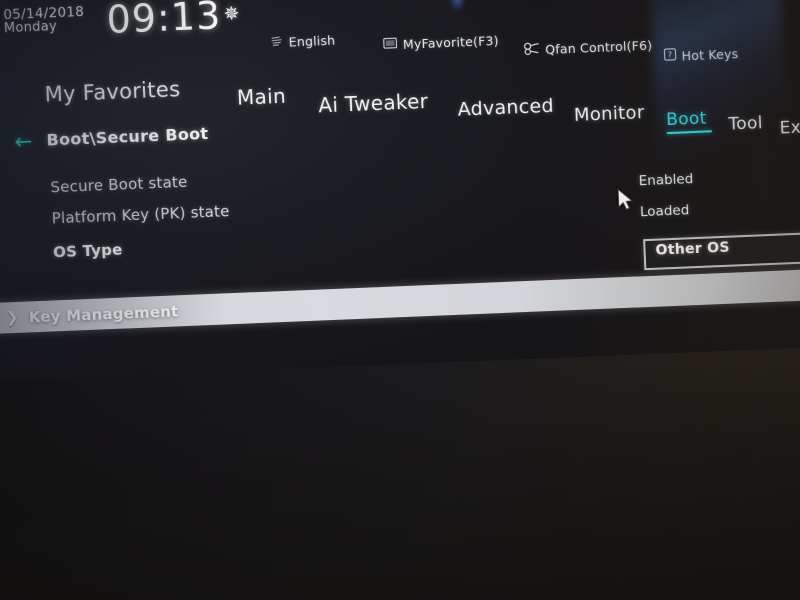  I want to click on myfavorite-button: MyFavorite(F3), so click(441, 42).